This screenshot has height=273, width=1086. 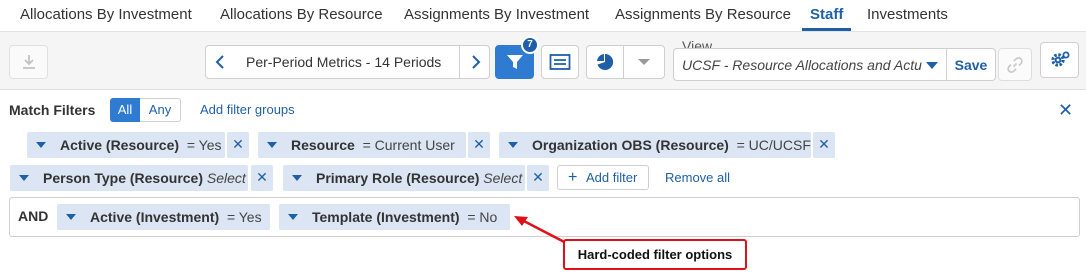 What do you see at coordinates (33, 216) in the screenshot?
I see `and-label: AND` at bounding box center [33, 216].